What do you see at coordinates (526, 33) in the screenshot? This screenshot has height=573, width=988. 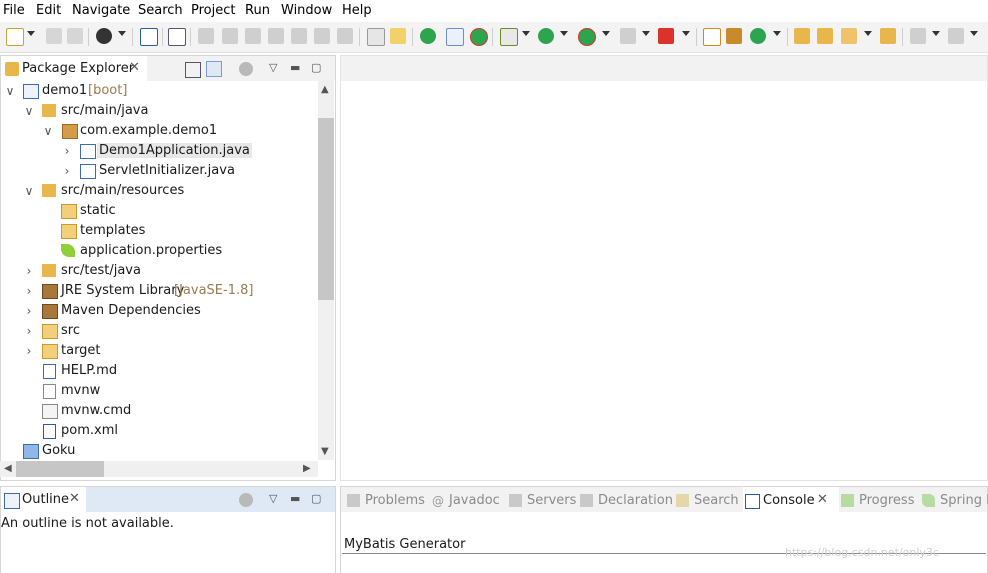 I see `debug-dropdown-icon` at bounding box center [526, 33].